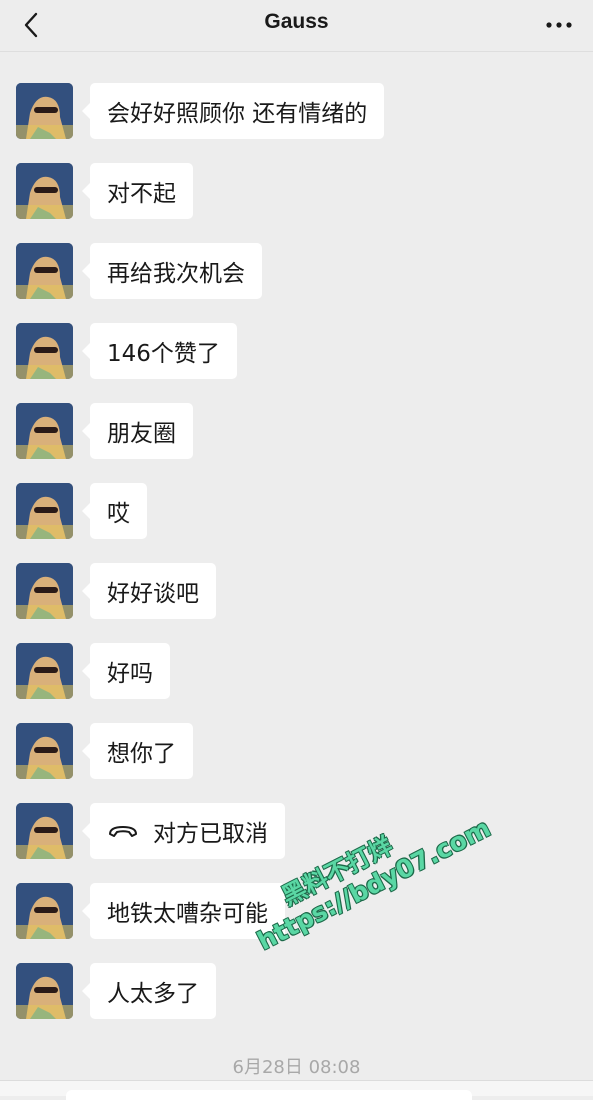  I want to click on message-bubble: 哎, so click(114, 511).